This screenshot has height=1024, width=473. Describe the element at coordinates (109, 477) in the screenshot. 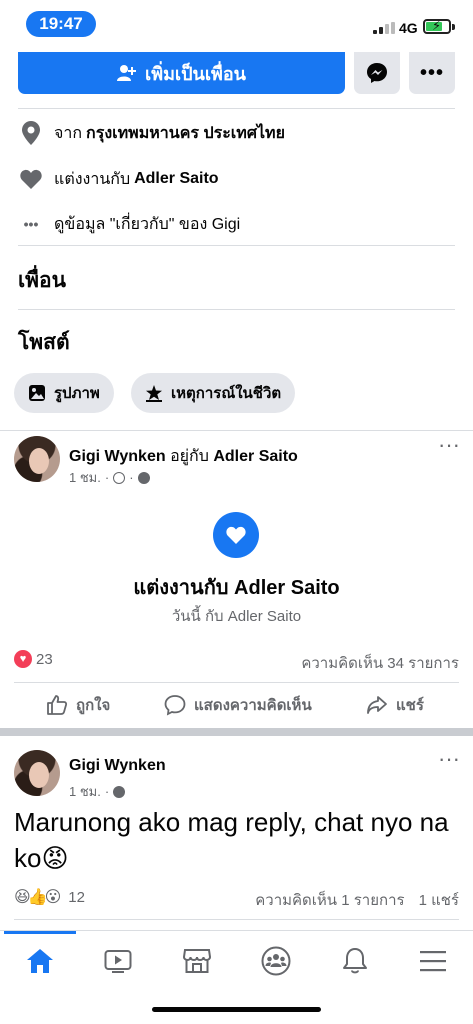

I see `post-meta: 1 ชม. · ·` at that location.